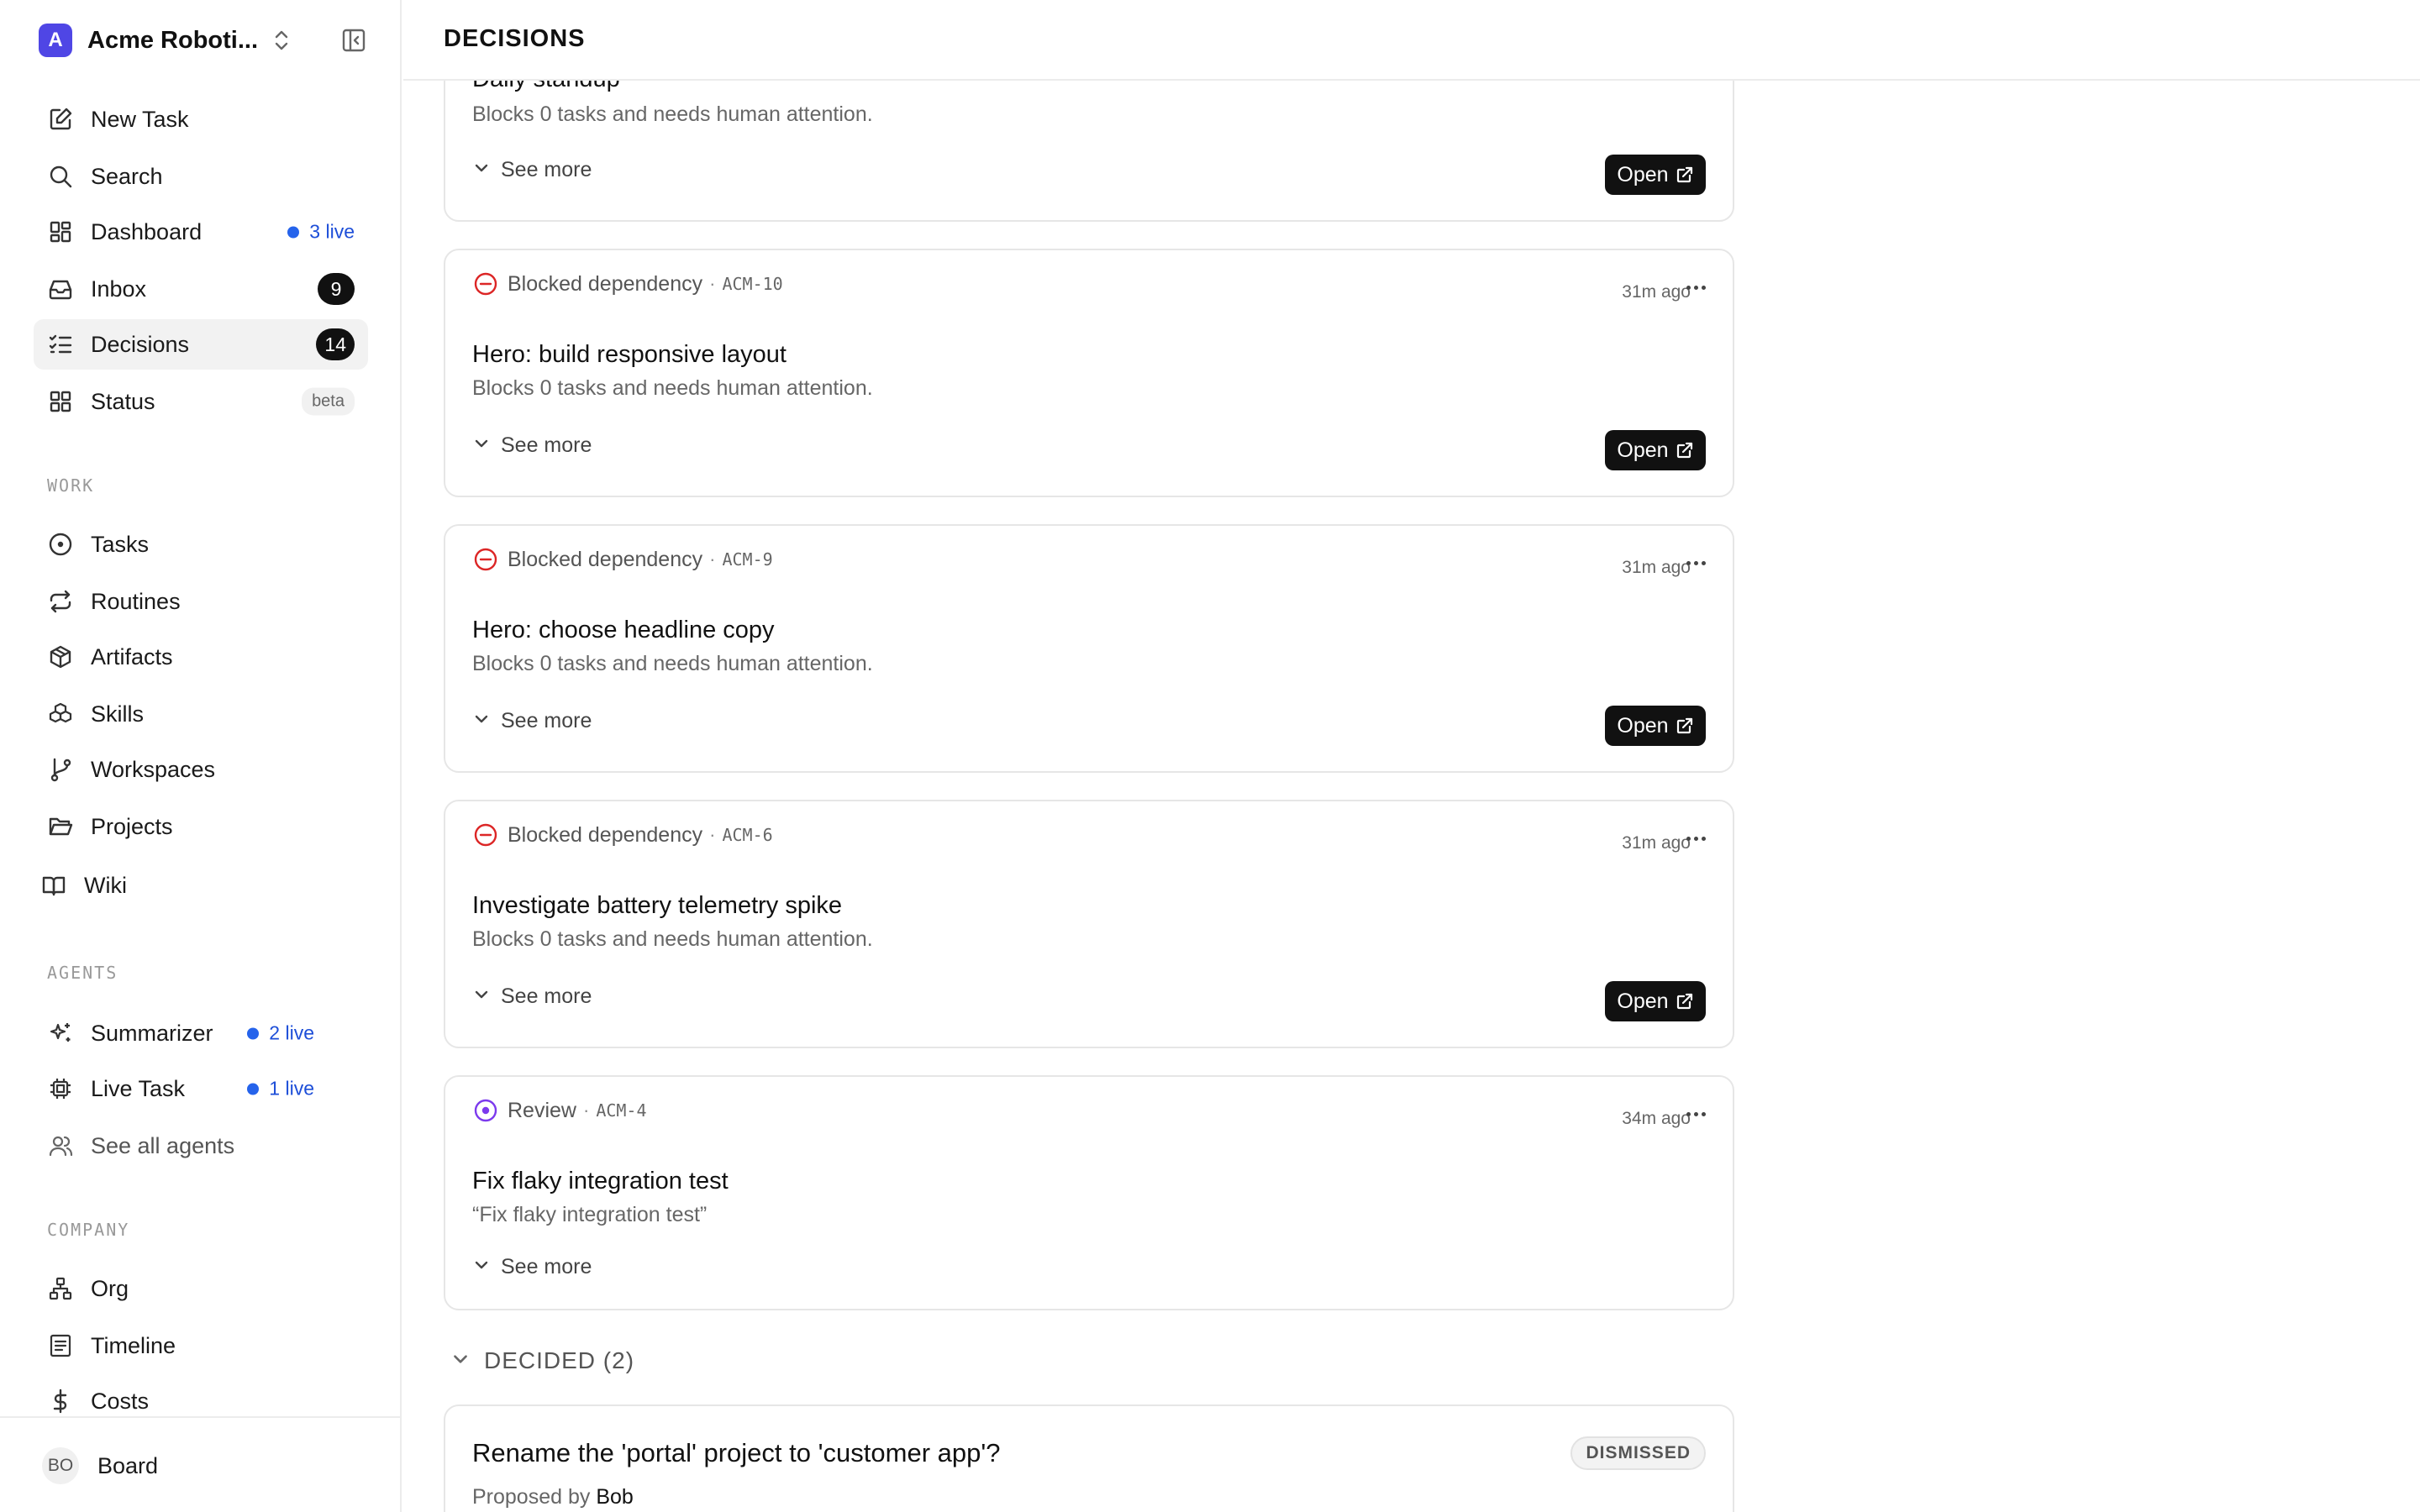  What do you see at coordinates (152, 1033) in the screenshot?
I see `nav-label: Summarizer` at bounding box center [152, 1033].